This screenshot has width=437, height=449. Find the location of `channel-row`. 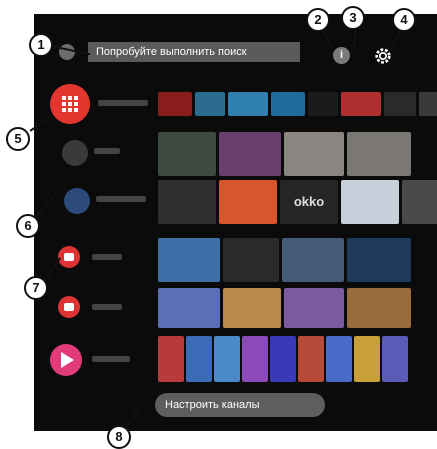

channel-row is located at coordinates (235, 154).